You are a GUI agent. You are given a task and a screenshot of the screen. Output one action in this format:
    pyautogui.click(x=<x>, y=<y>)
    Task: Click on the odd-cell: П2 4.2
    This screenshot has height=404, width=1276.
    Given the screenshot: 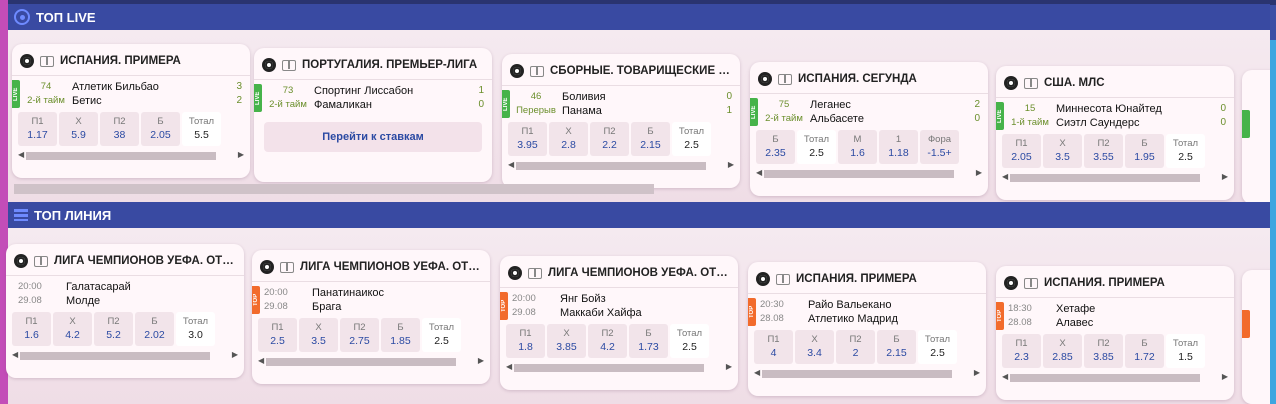 What is the action you would take?
    pyautogui.click(x=607, y=341)
    